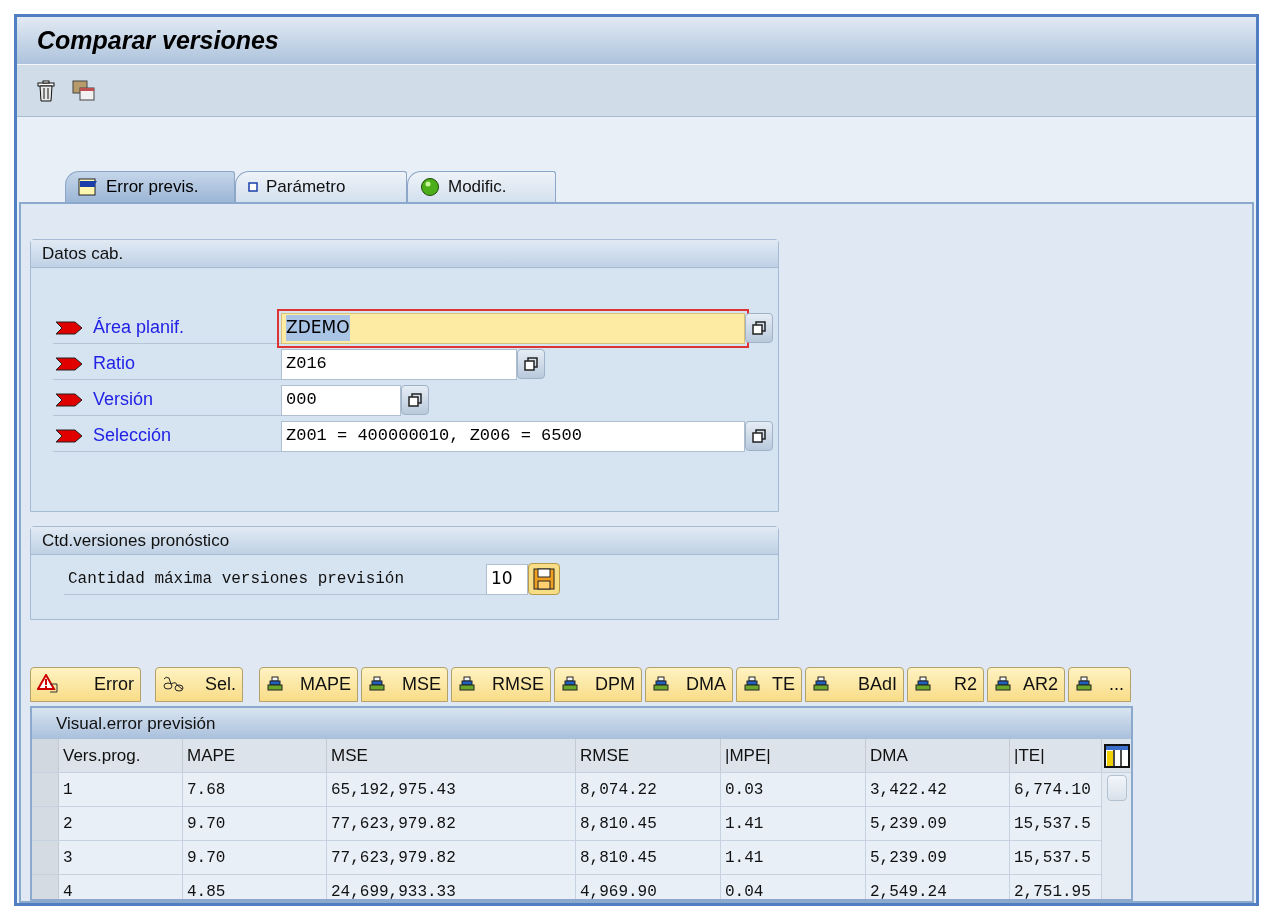  I want to click on column-header: Vers.prog., so click(121, 755).